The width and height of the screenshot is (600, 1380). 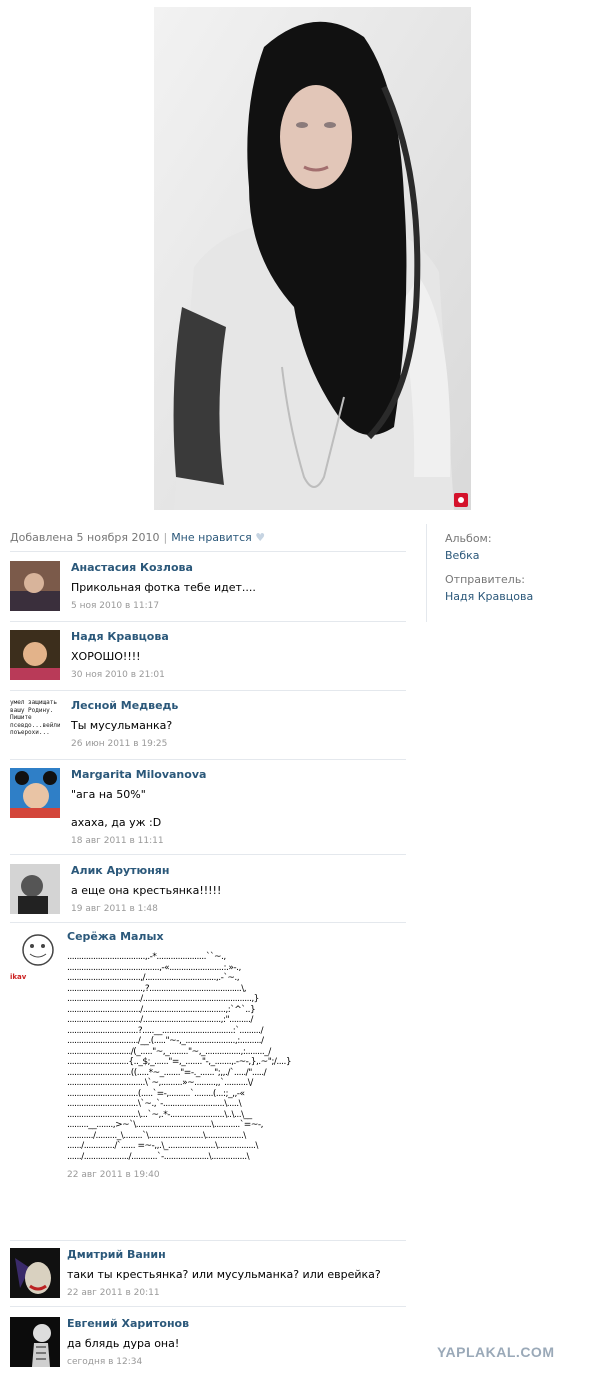 I want to click on photo-badge-icon, so click(x=461, y=500).